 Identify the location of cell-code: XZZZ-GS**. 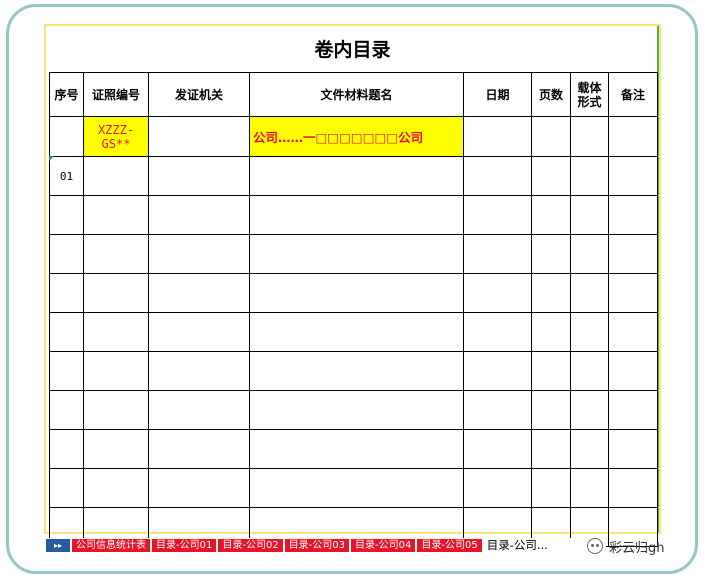
(116, 136).